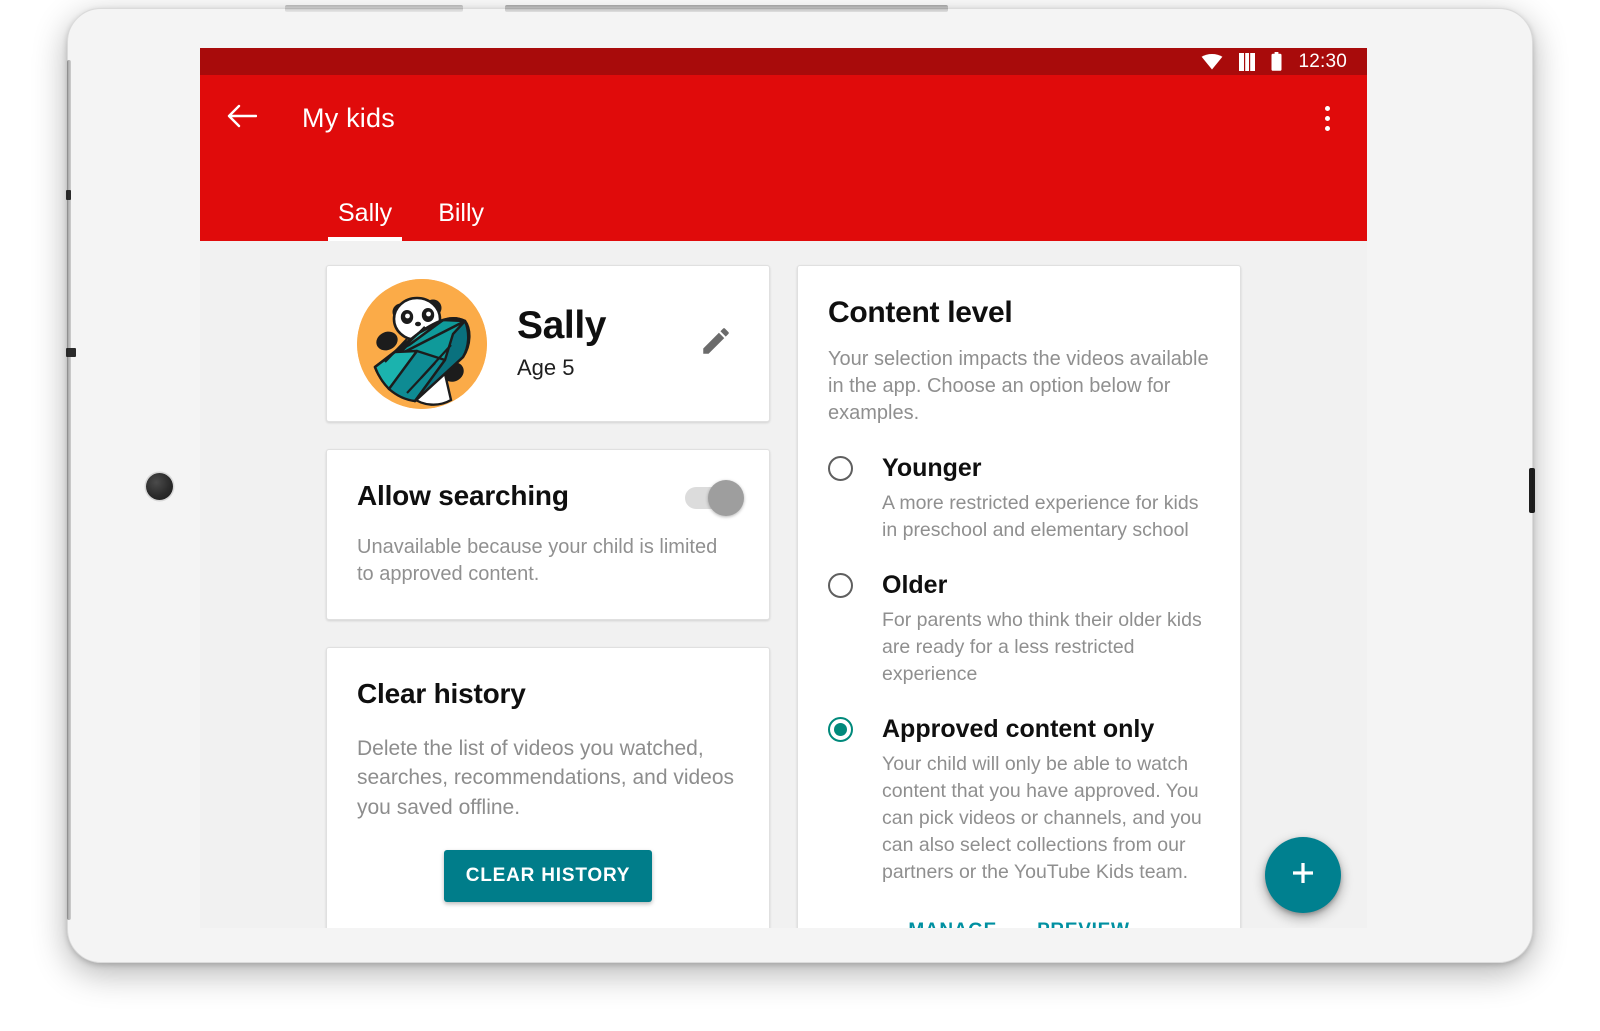 The width and height of the screenshot is (1600, 1031). I want to click on manage-button: MANAGE, so click(952, 924).